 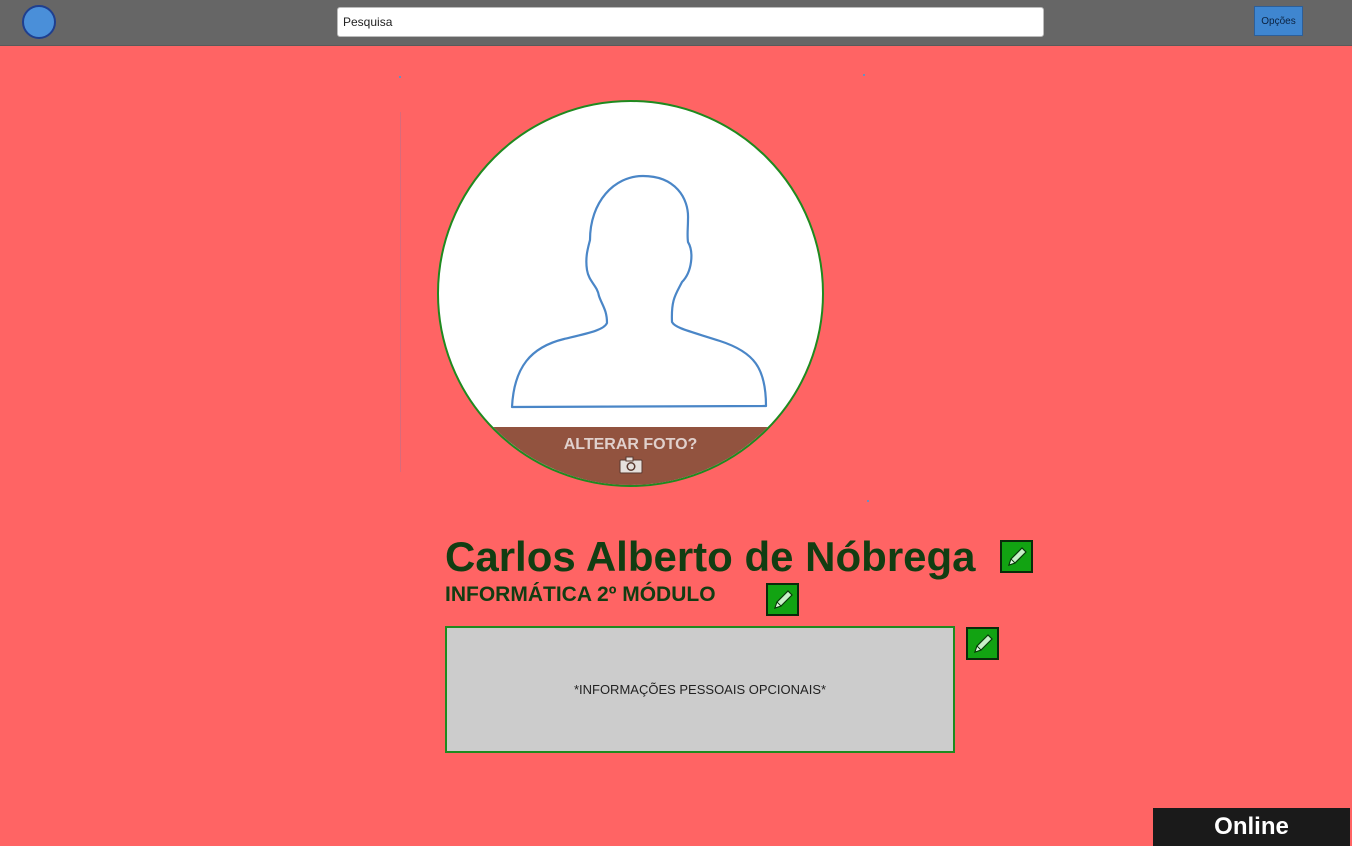 I want to click on divider-line, so click(x=400, y=292).